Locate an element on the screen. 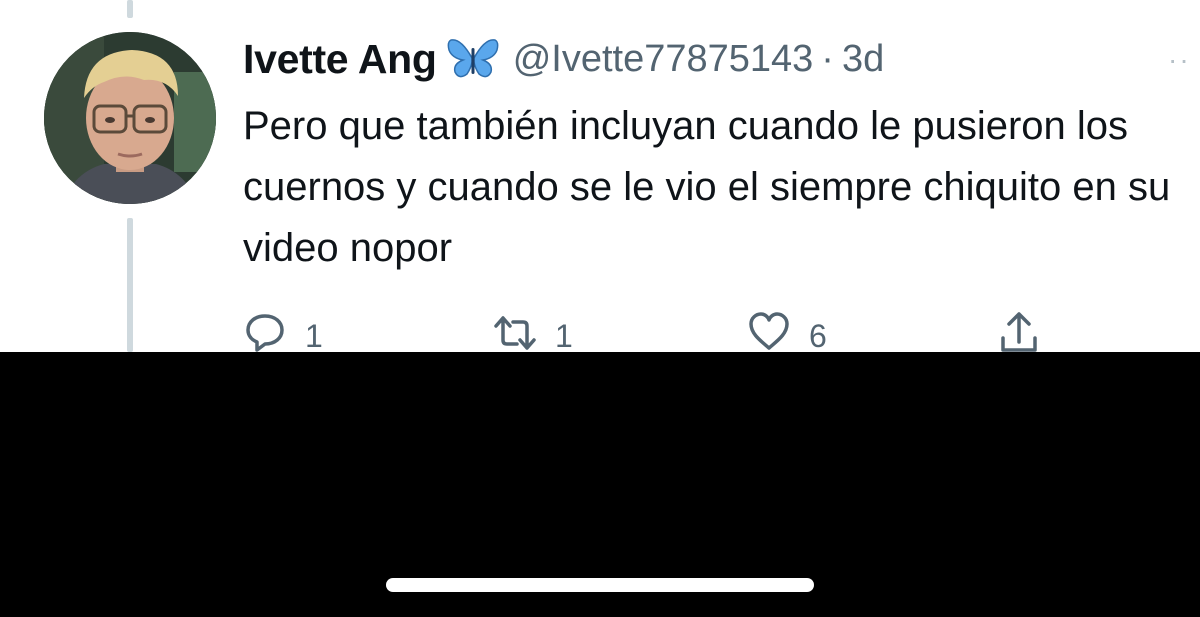 The width and height of the screenshot is (1200, 617). retweet-icon is located at coordinates (515, 330).